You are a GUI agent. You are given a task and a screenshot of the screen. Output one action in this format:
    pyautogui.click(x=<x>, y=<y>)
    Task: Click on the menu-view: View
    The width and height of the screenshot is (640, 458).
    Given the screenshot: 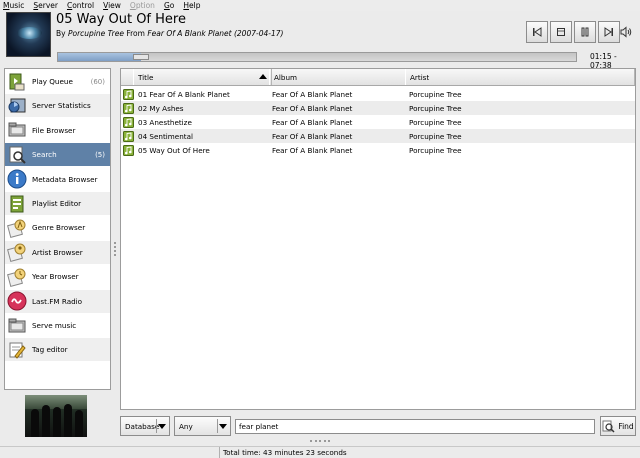 What is the action you would take?
    pyautogui.click(x=112, y=5)
    